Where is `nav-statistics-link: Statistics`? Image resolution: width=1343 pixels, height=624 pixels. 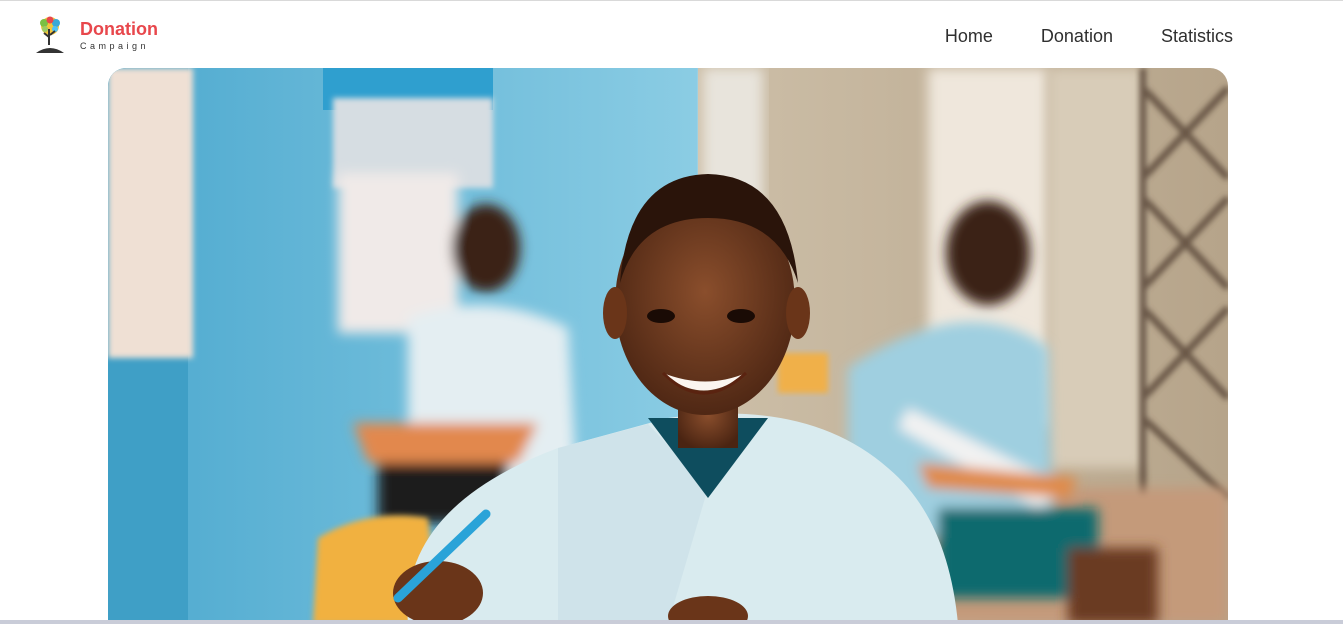 nav-statistics-link: Statistics is located at coordinates (1197, 36).